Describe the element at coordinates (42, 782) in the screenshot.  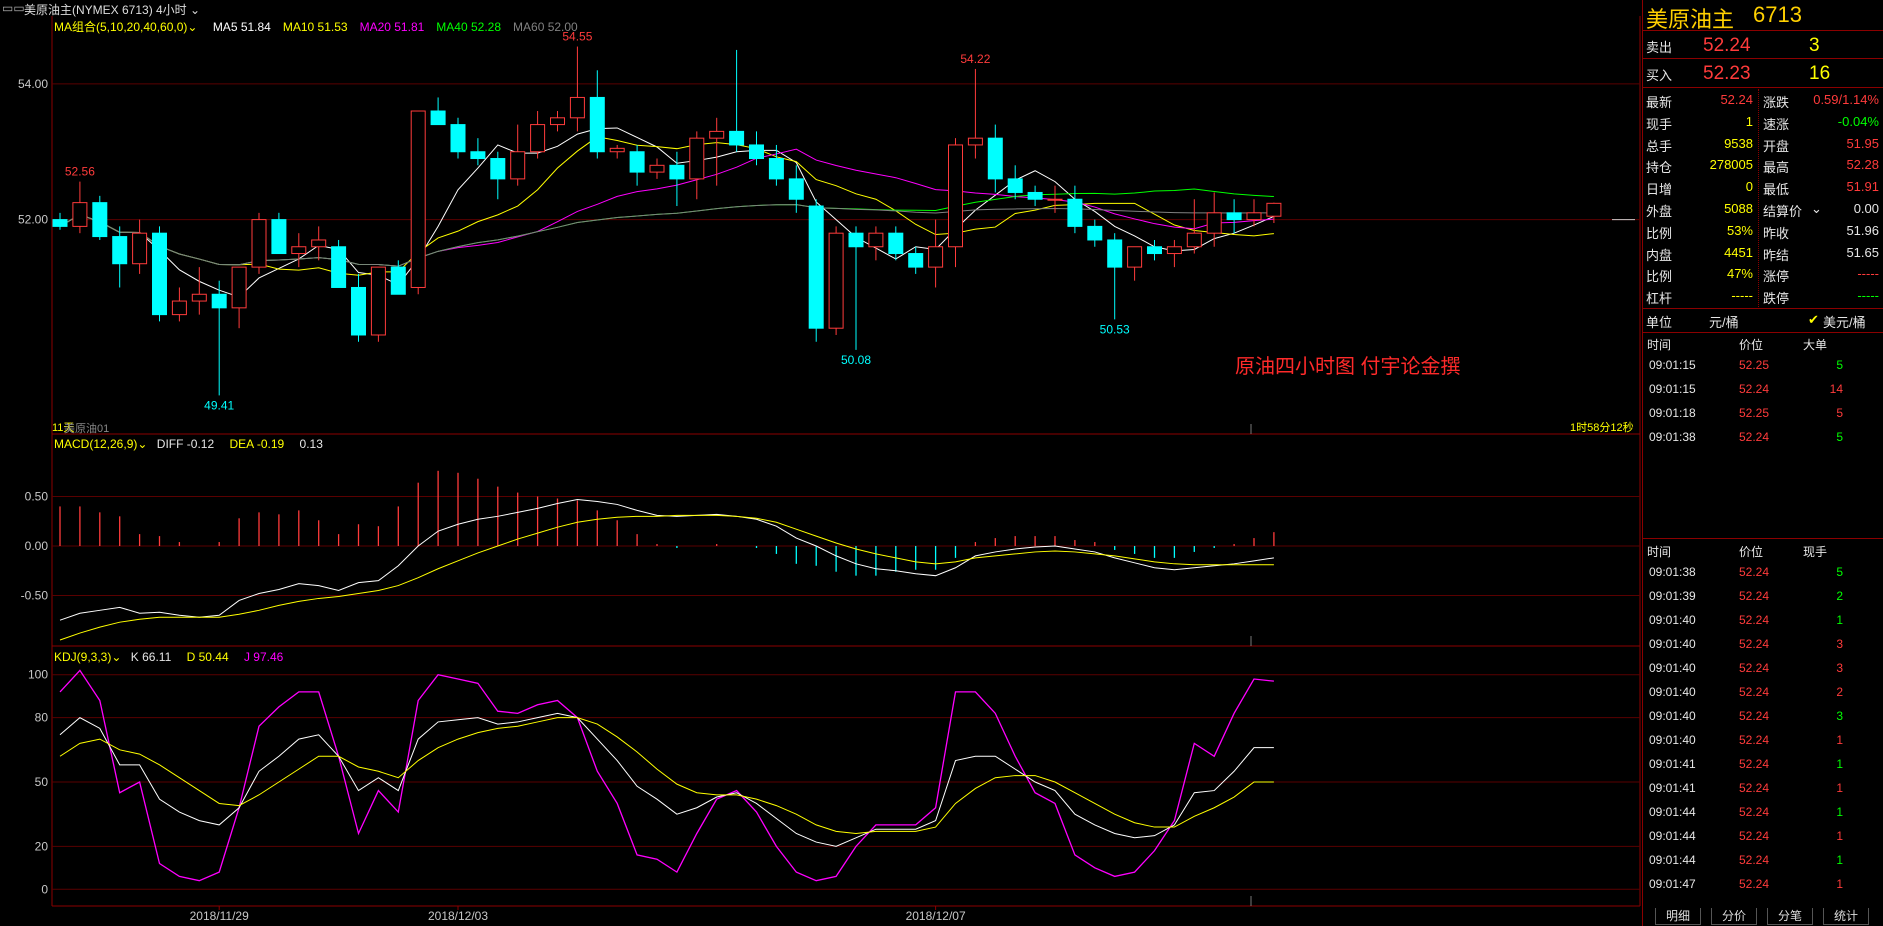
I see `y-tick-label: 50` at that location.